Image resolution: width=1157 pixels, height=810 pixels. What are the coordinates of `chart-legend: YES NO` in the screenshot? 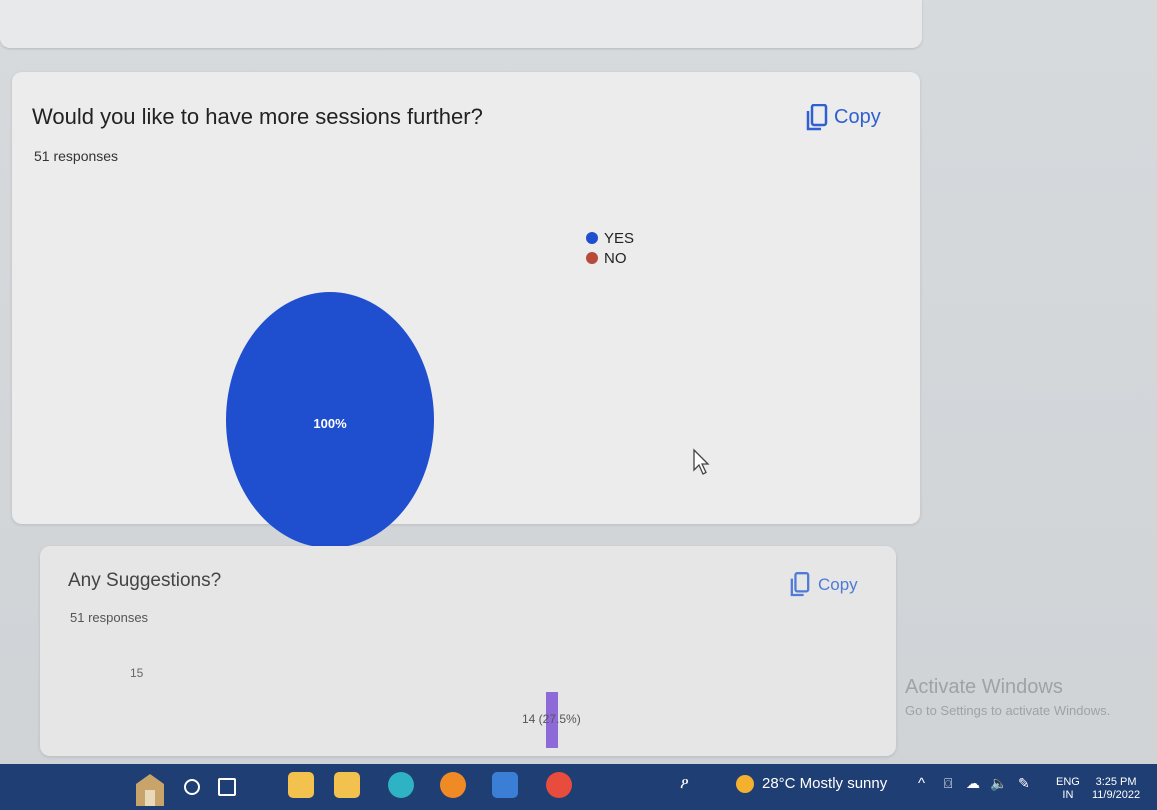 It's located at (610, 248).